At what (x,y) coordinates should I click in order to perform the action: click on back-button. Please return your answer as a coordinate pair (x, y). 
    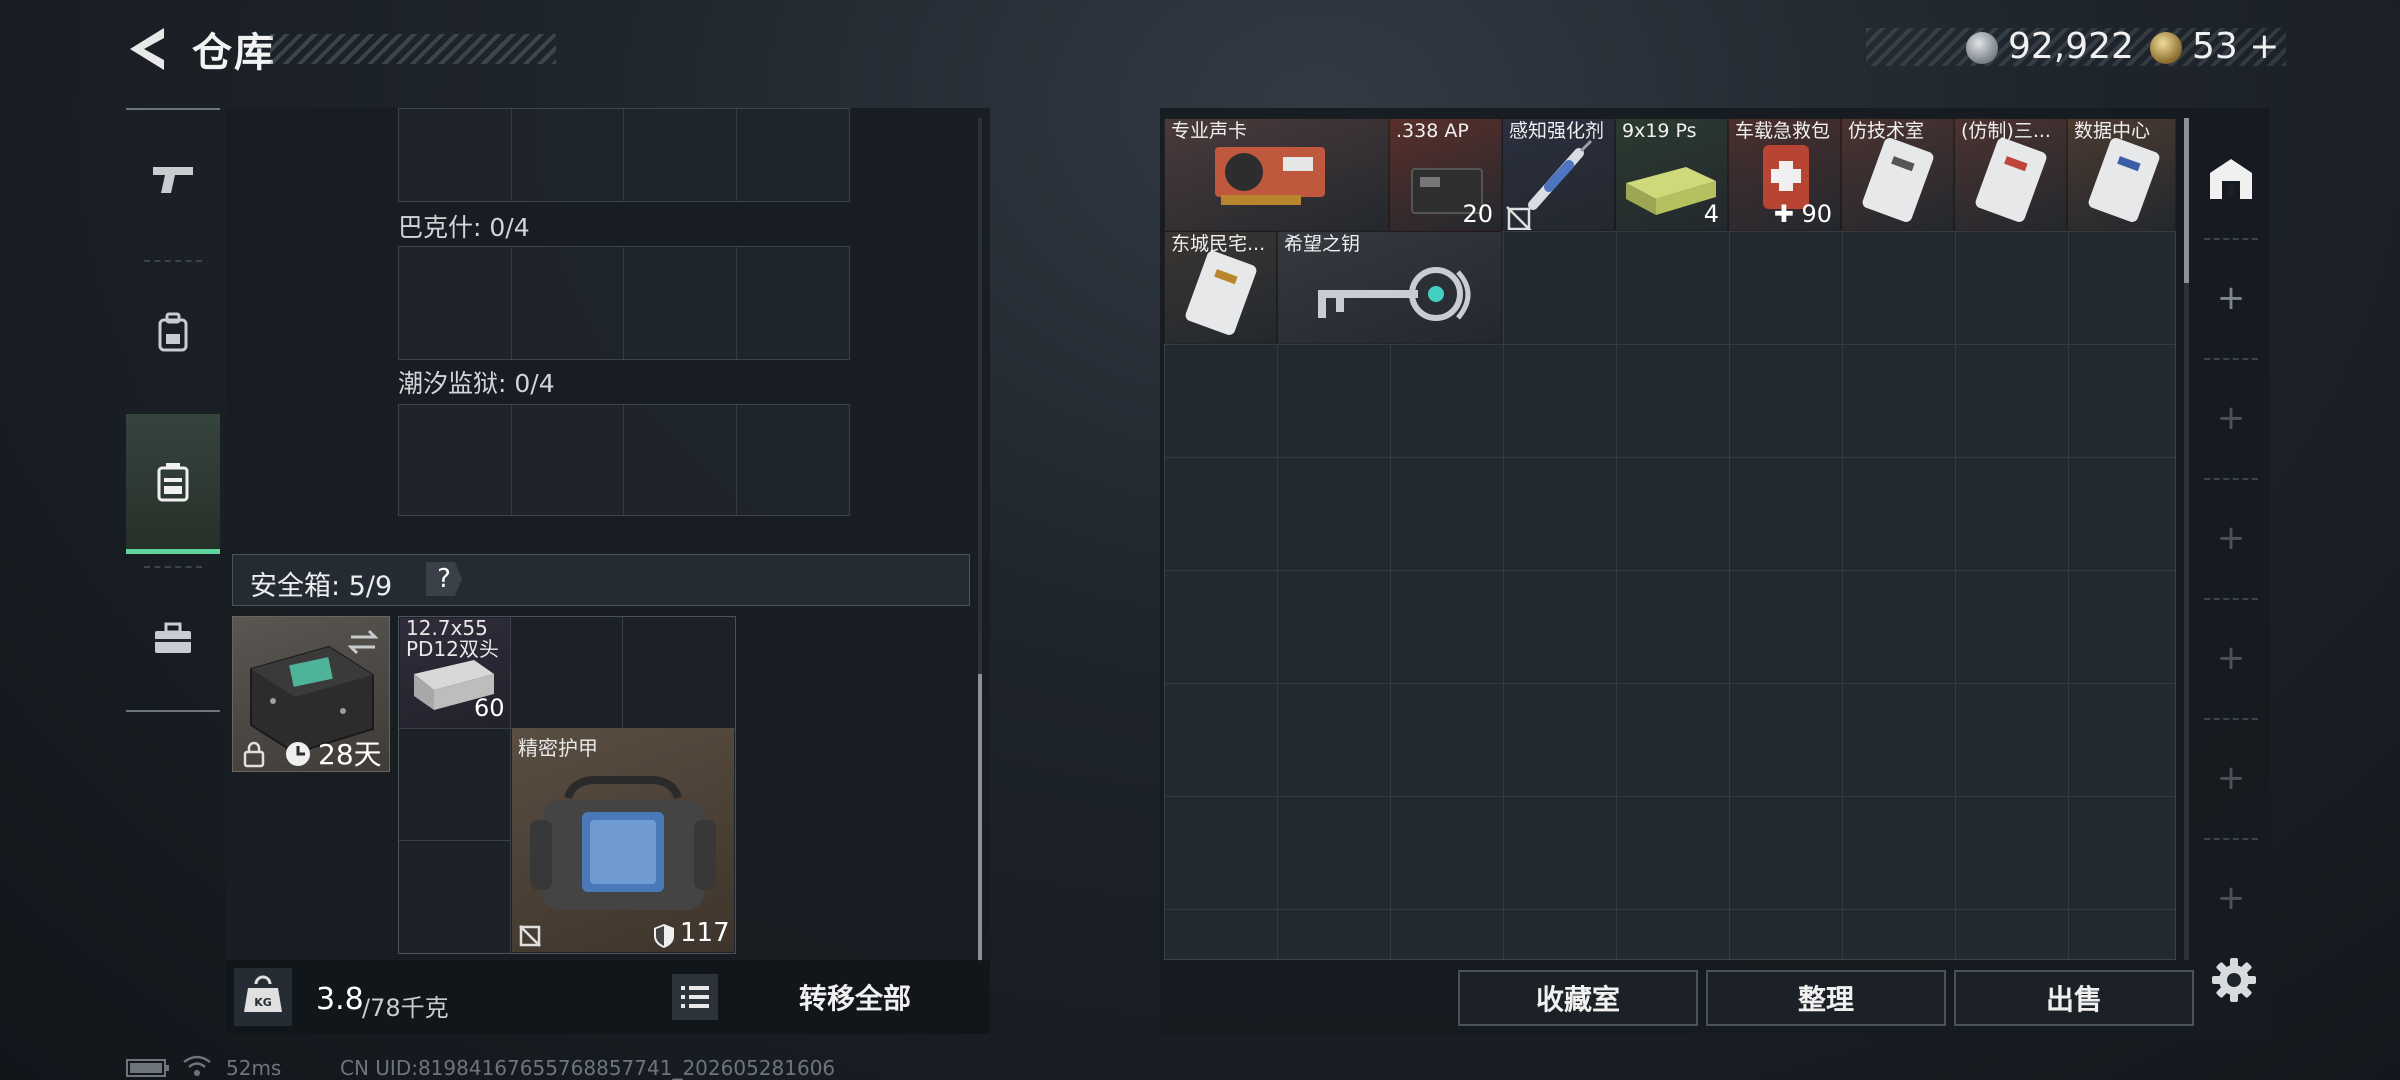
    Looking at the image, I should click on (147, 49).